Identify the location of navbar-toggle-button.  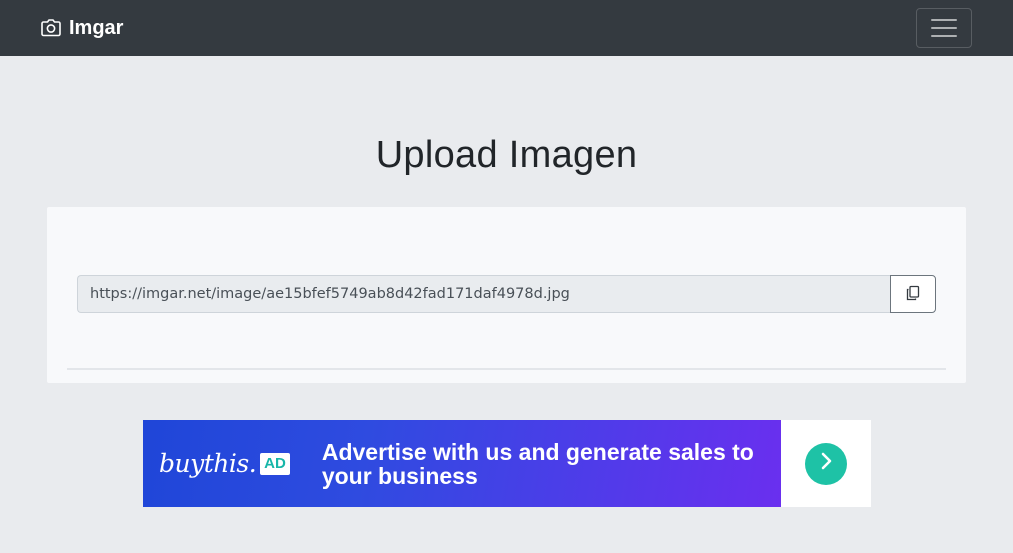
(944, 28).